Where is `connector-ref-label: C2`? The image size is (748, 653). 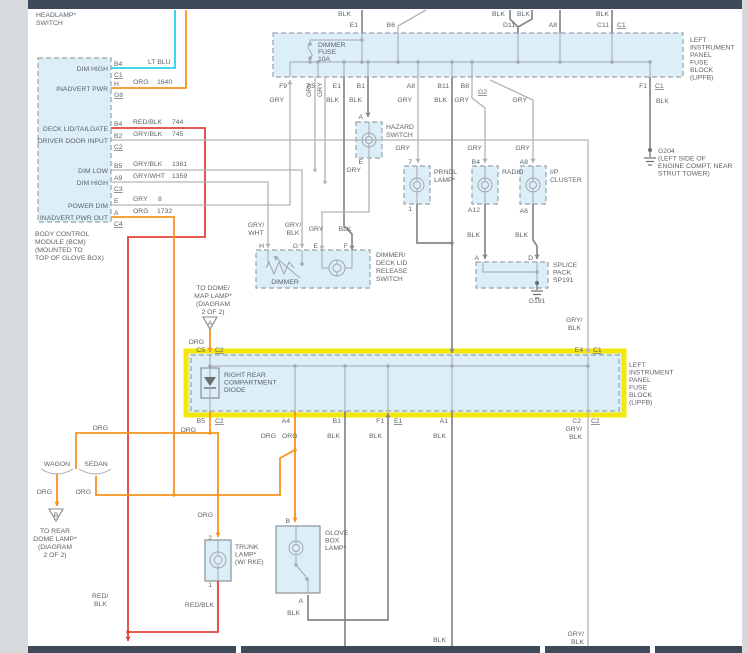 connector-ref-label: C2 is located at coordinates (118, 147).